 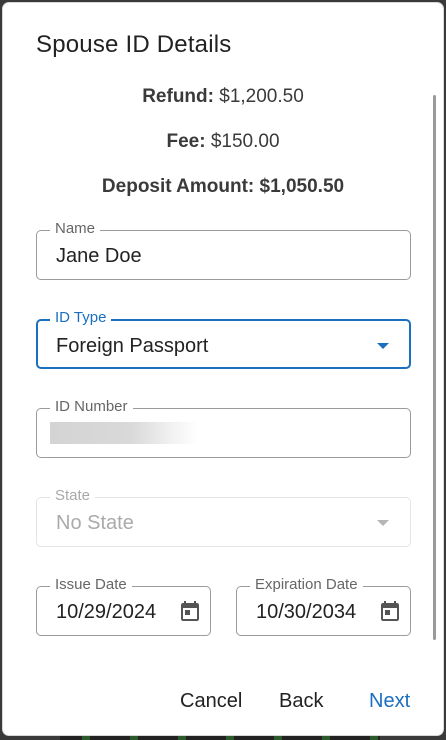 I want to click on refund-line: Refund: $1,200.50, so click(x=223, y=97).